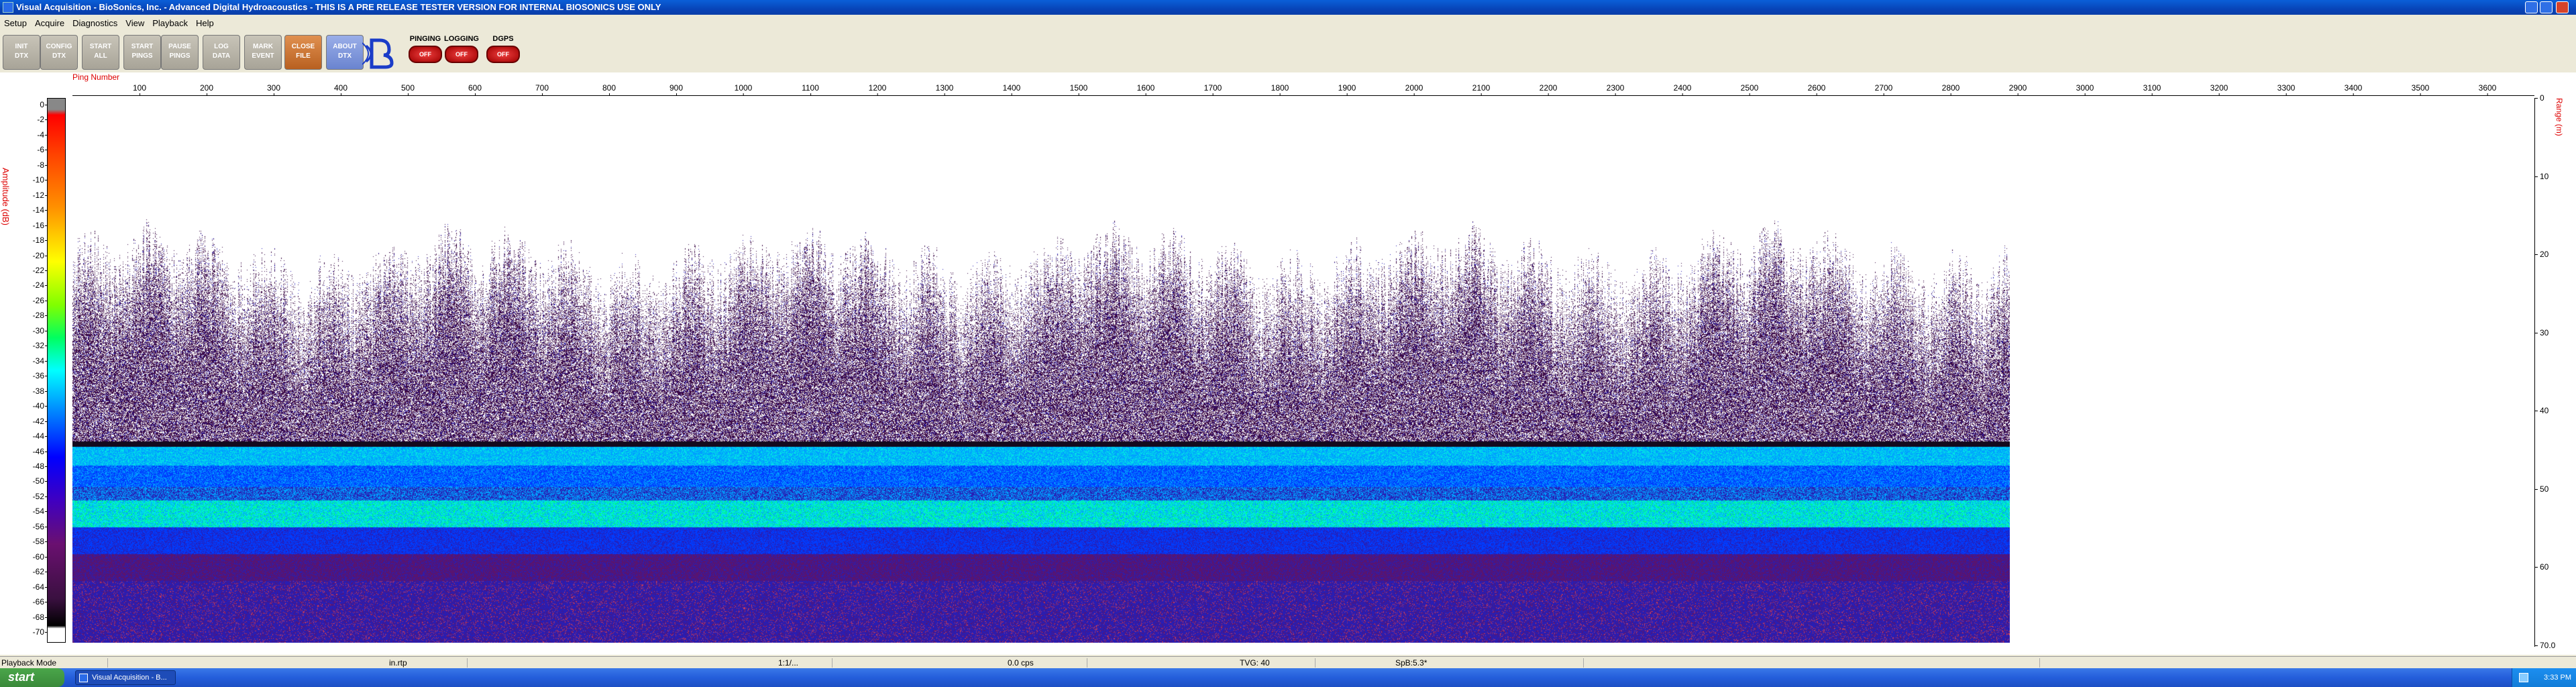 The image size is (2576, 687). Describe the element at coordinates (263, 52) in the screenshot. I see `mark-event-button: MARK EVENT` at that location.